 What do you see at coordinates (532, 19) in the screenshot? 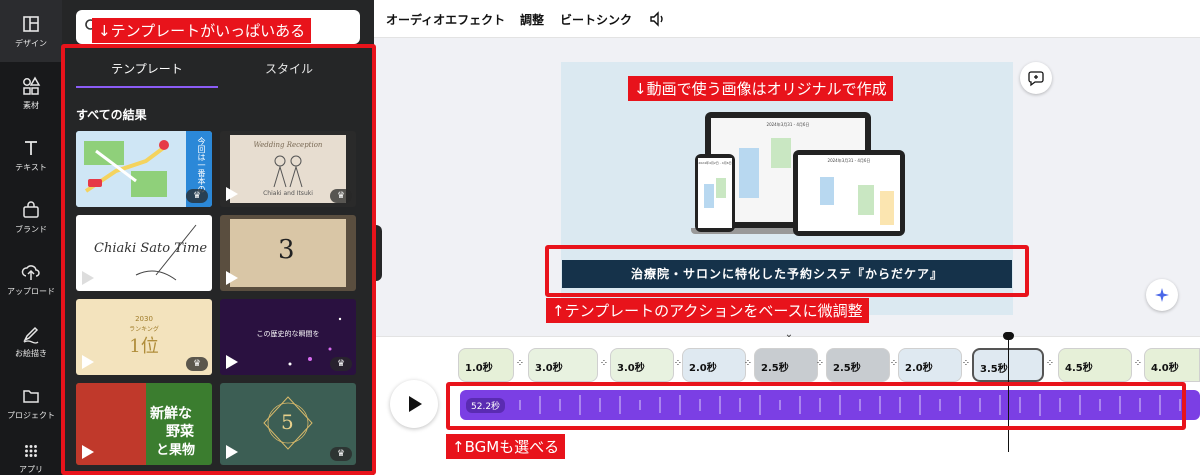
I see `adjust-button: 調整` at bounding box center [532, 19].